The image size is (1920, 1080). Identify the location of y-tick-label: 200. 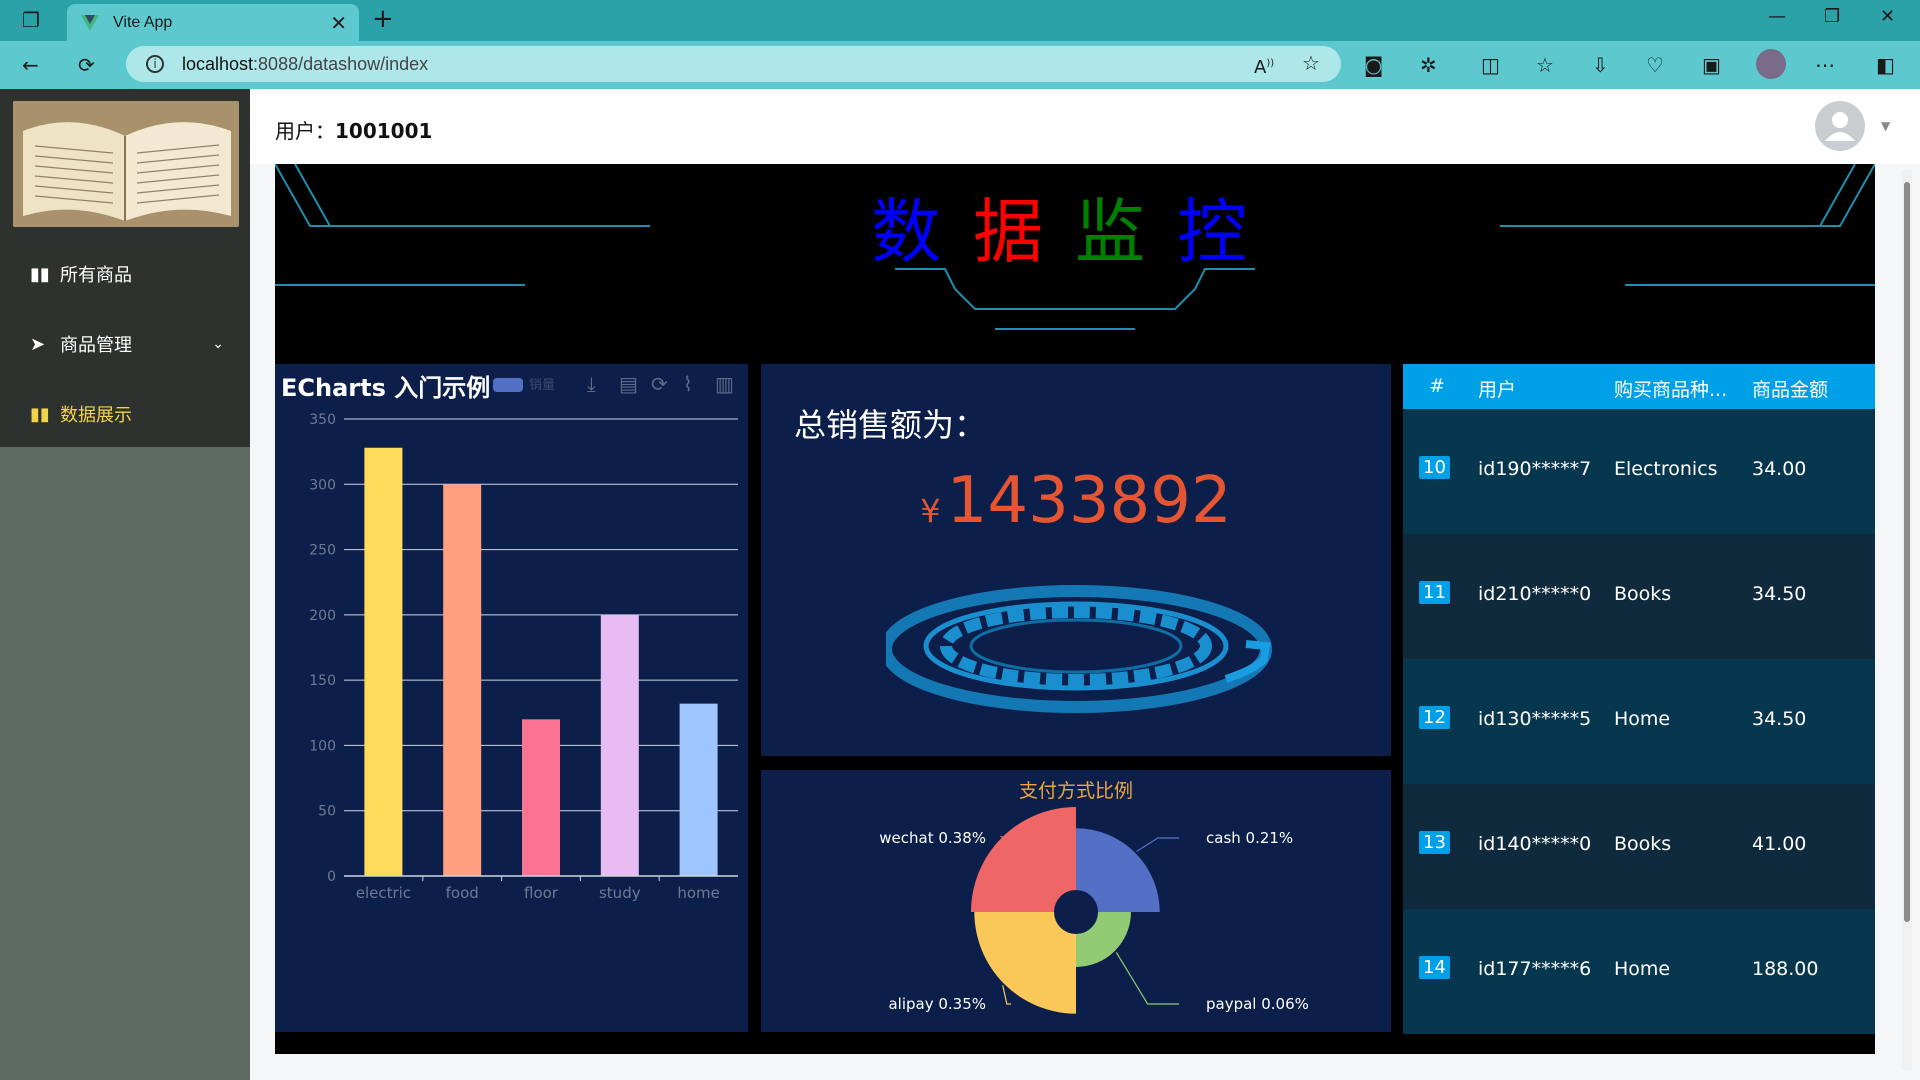
(322, 616).